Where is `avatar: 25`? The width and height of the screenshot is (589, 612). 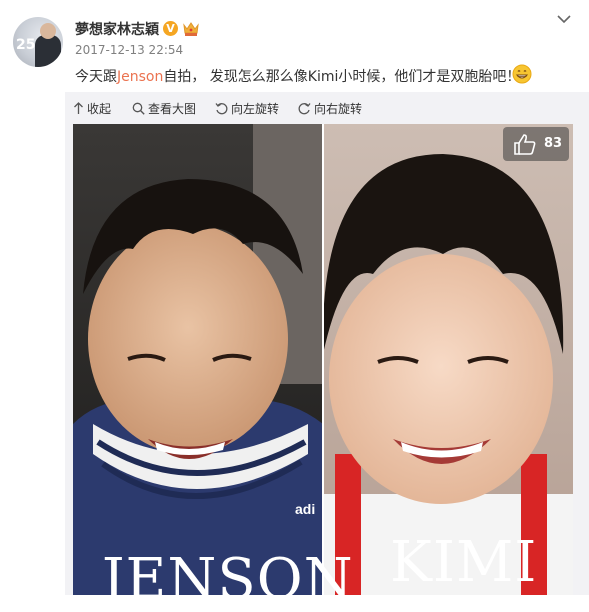 avatar: 25 is located at coordinates (38, 42).